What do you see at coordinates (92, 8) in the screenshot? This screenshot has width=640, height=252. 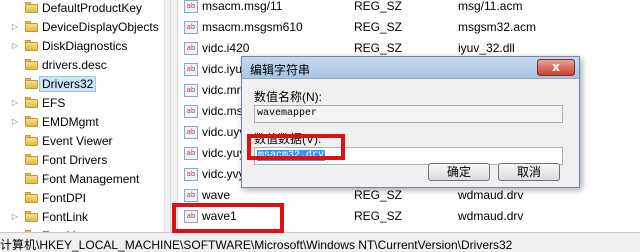 I see `tree-item-label: DefaultProductKey` at bounding box center [92, 8].